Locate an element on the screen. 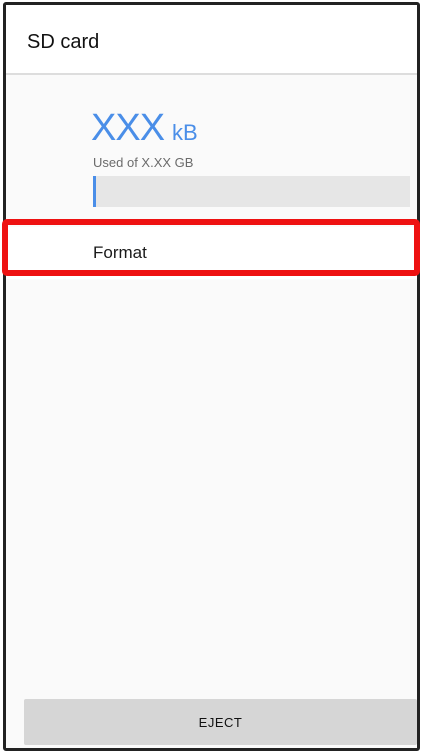 Image resolution: width=425 pixels, height=755 pixels. storage-used-amount: XXX kB is located at coordinates (144, 128).